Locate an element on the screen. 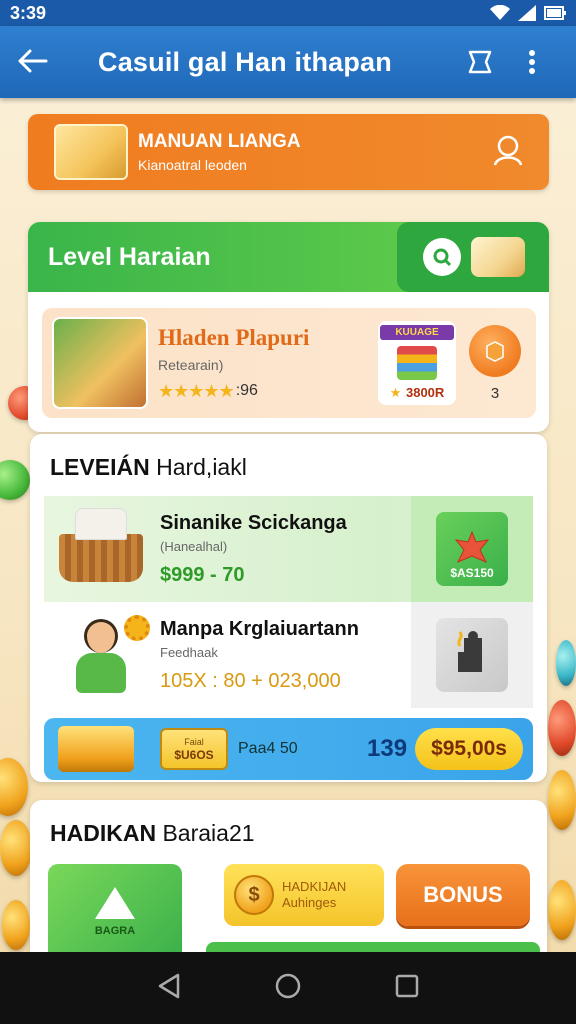 The height and width of the screenshot is (1024, 576). arrow-left-icon is located at coordinates (33, 60).